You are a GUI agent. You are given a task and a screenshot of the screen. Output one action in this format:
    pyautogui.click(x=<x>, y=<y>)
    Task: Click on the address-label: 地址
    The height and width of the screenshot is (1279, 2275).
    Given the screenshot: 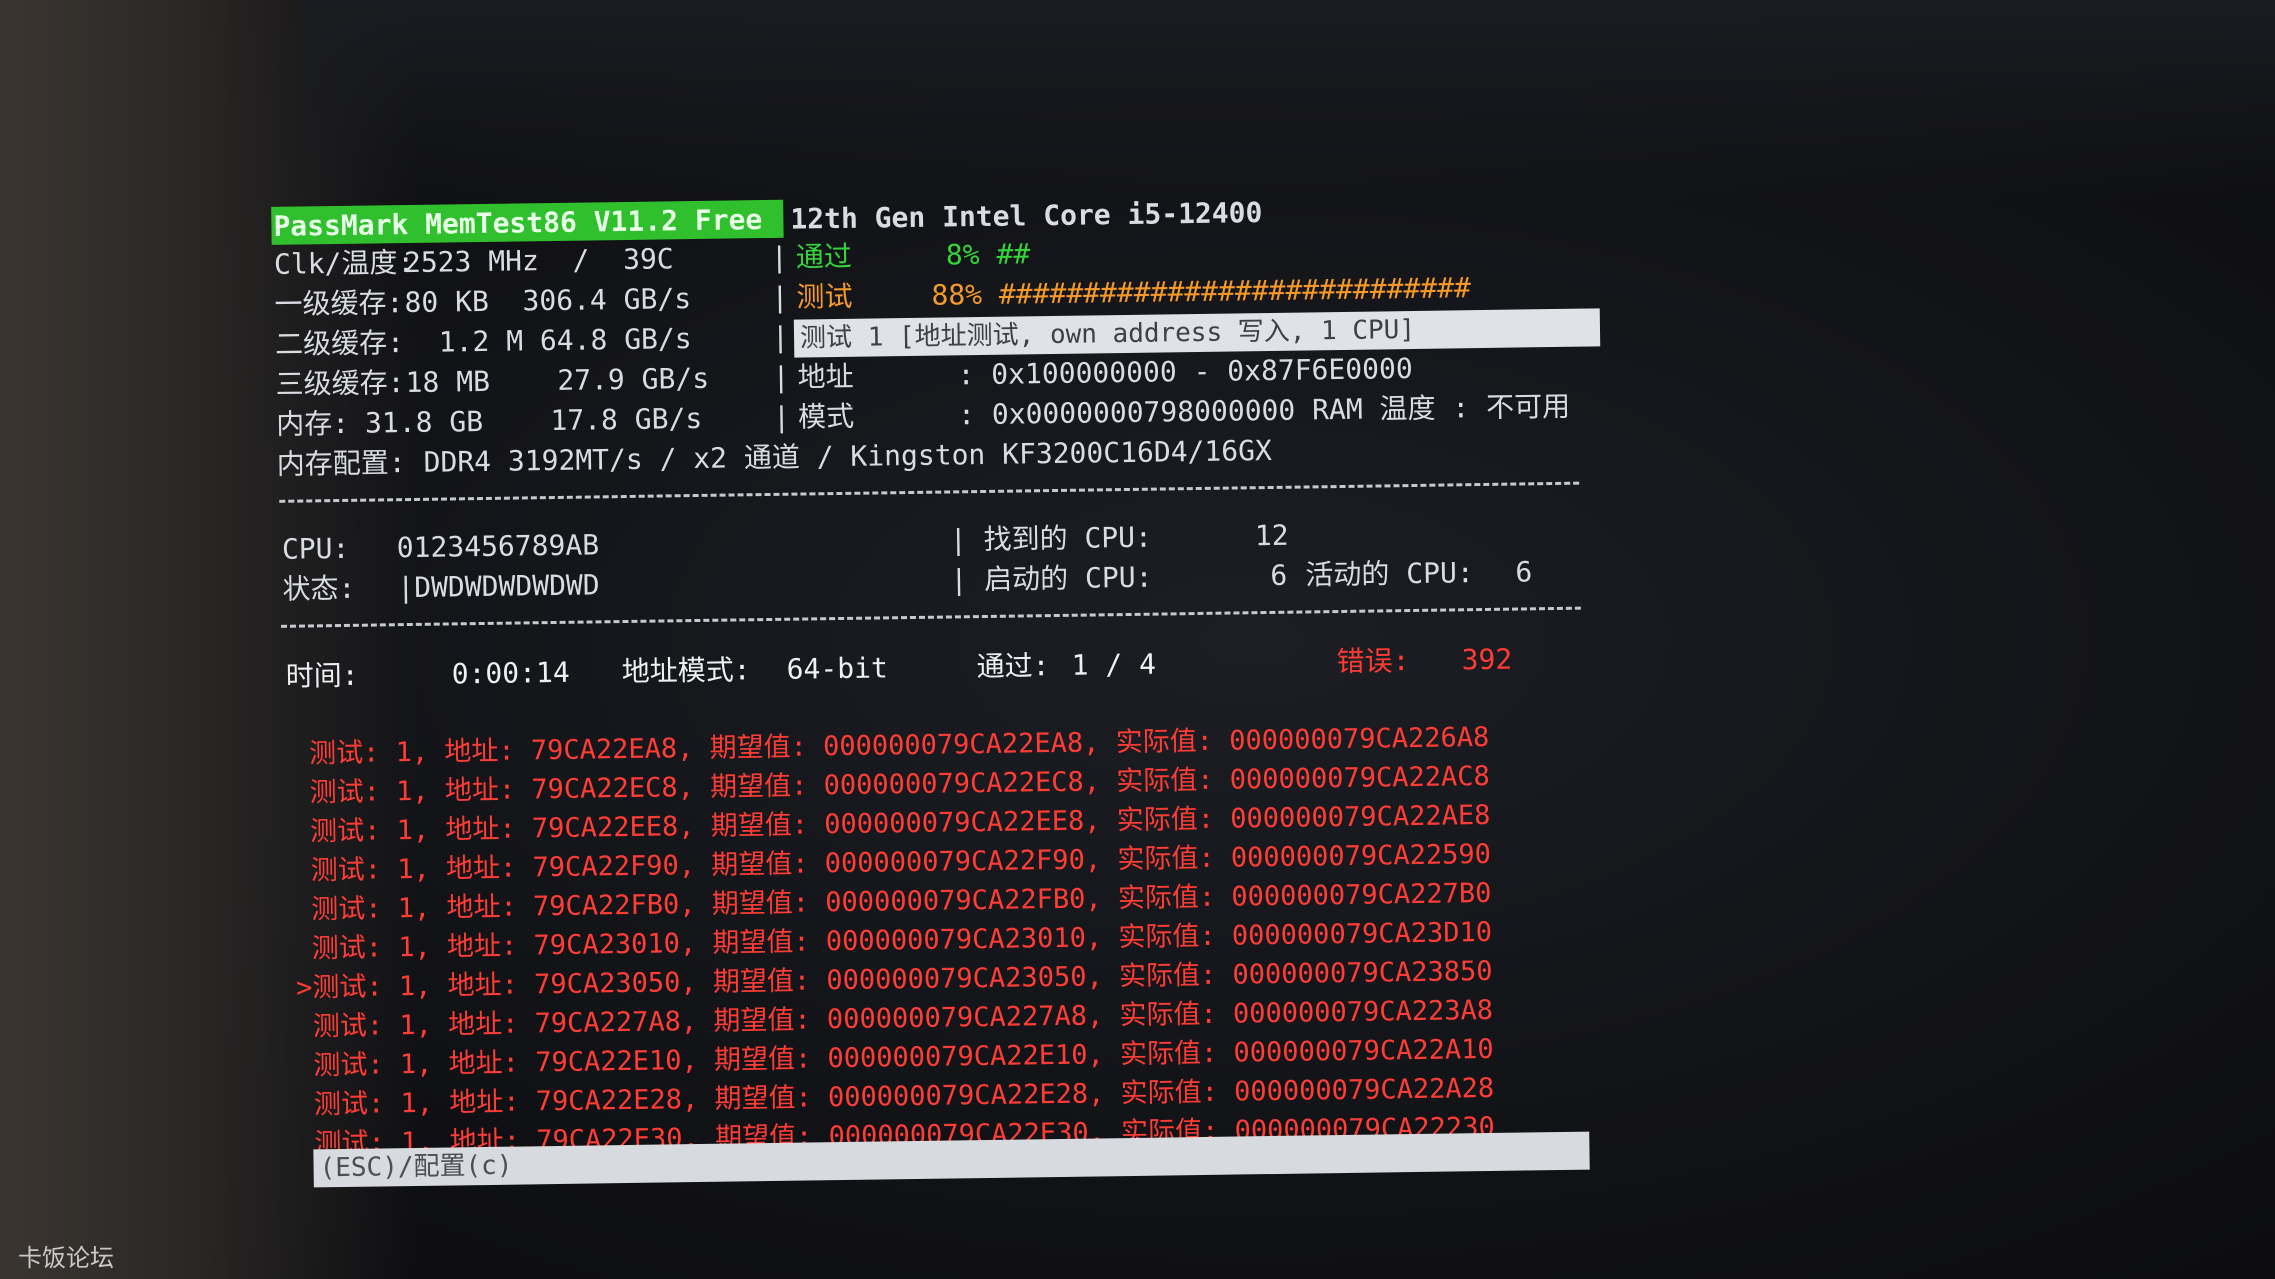 What is the action you would take?
    pyautogui.click(x=825, y=376)
    